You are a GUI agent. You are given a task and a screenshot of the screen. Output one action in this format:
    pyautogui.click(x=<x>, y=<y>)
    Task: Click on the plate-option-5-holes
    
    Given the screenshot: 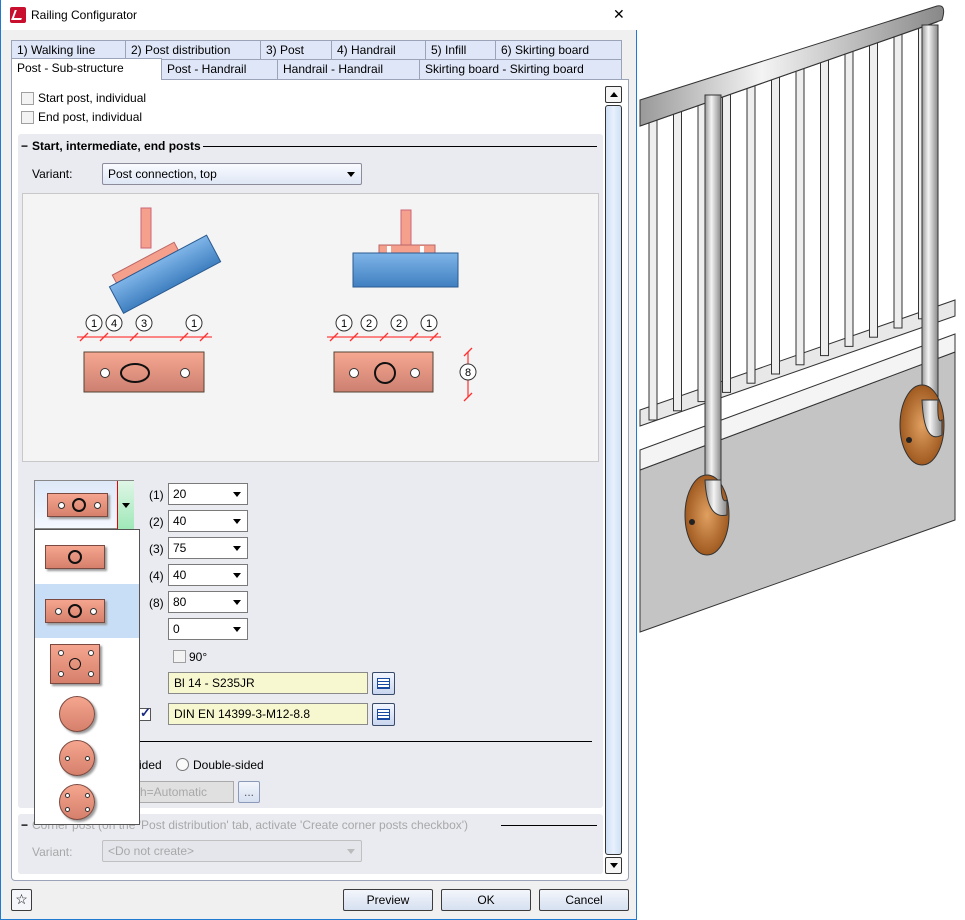 What is the action you would take?
    pyautogui.click(x=87, y=664)
    